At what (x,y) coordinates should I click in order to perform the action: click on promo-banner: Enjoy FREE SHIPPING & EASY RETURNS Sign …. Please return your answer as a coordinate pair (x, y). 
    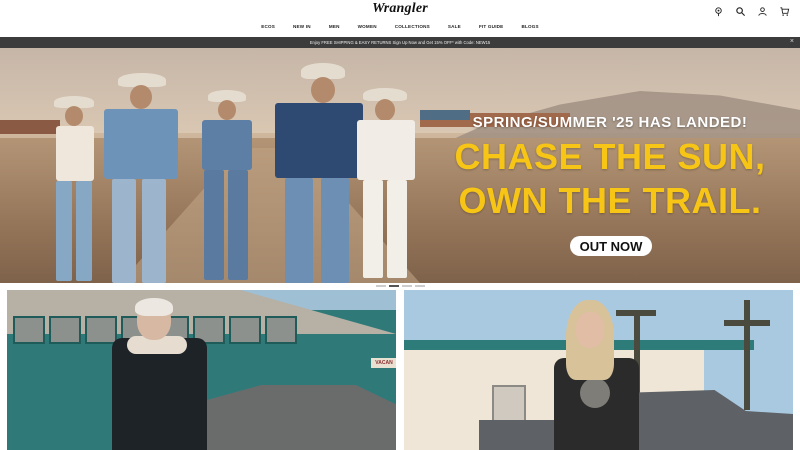
    Looking at the image, I should click on (400, 42).